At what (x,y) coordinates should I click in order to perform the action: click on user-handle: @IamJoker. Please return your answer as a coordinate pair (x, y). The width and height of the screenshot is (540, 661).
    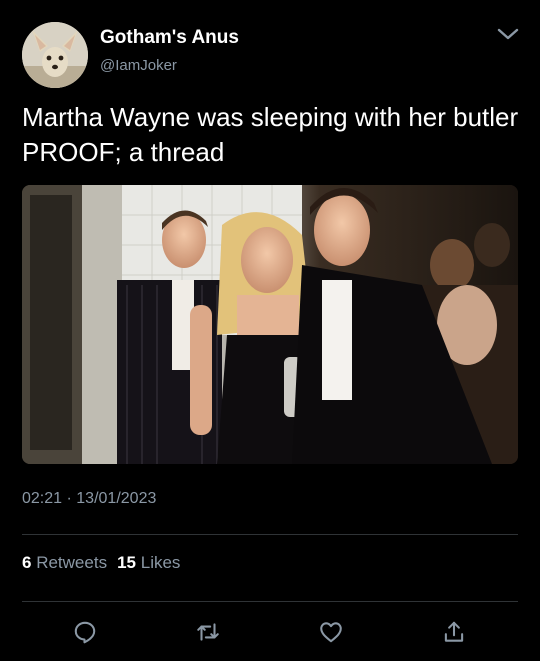
    Looking at the image, I should click on (138, 65).